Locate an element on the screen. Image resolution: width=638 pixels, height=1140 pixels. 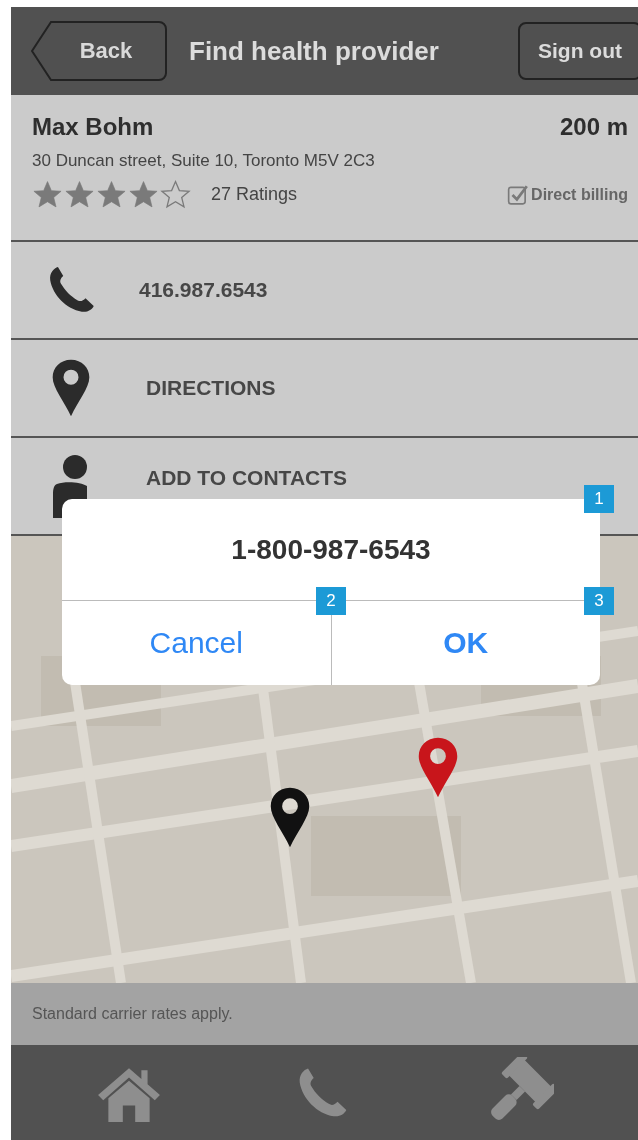
action-label: 416.987.6543 is located at coordinates (203, 290).